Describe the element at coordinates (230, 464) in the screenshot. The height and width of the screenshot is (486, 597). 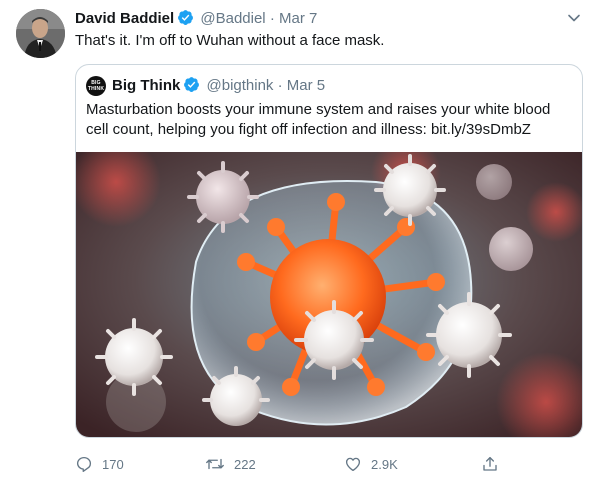
I see `retweet-button: 222` at that location.